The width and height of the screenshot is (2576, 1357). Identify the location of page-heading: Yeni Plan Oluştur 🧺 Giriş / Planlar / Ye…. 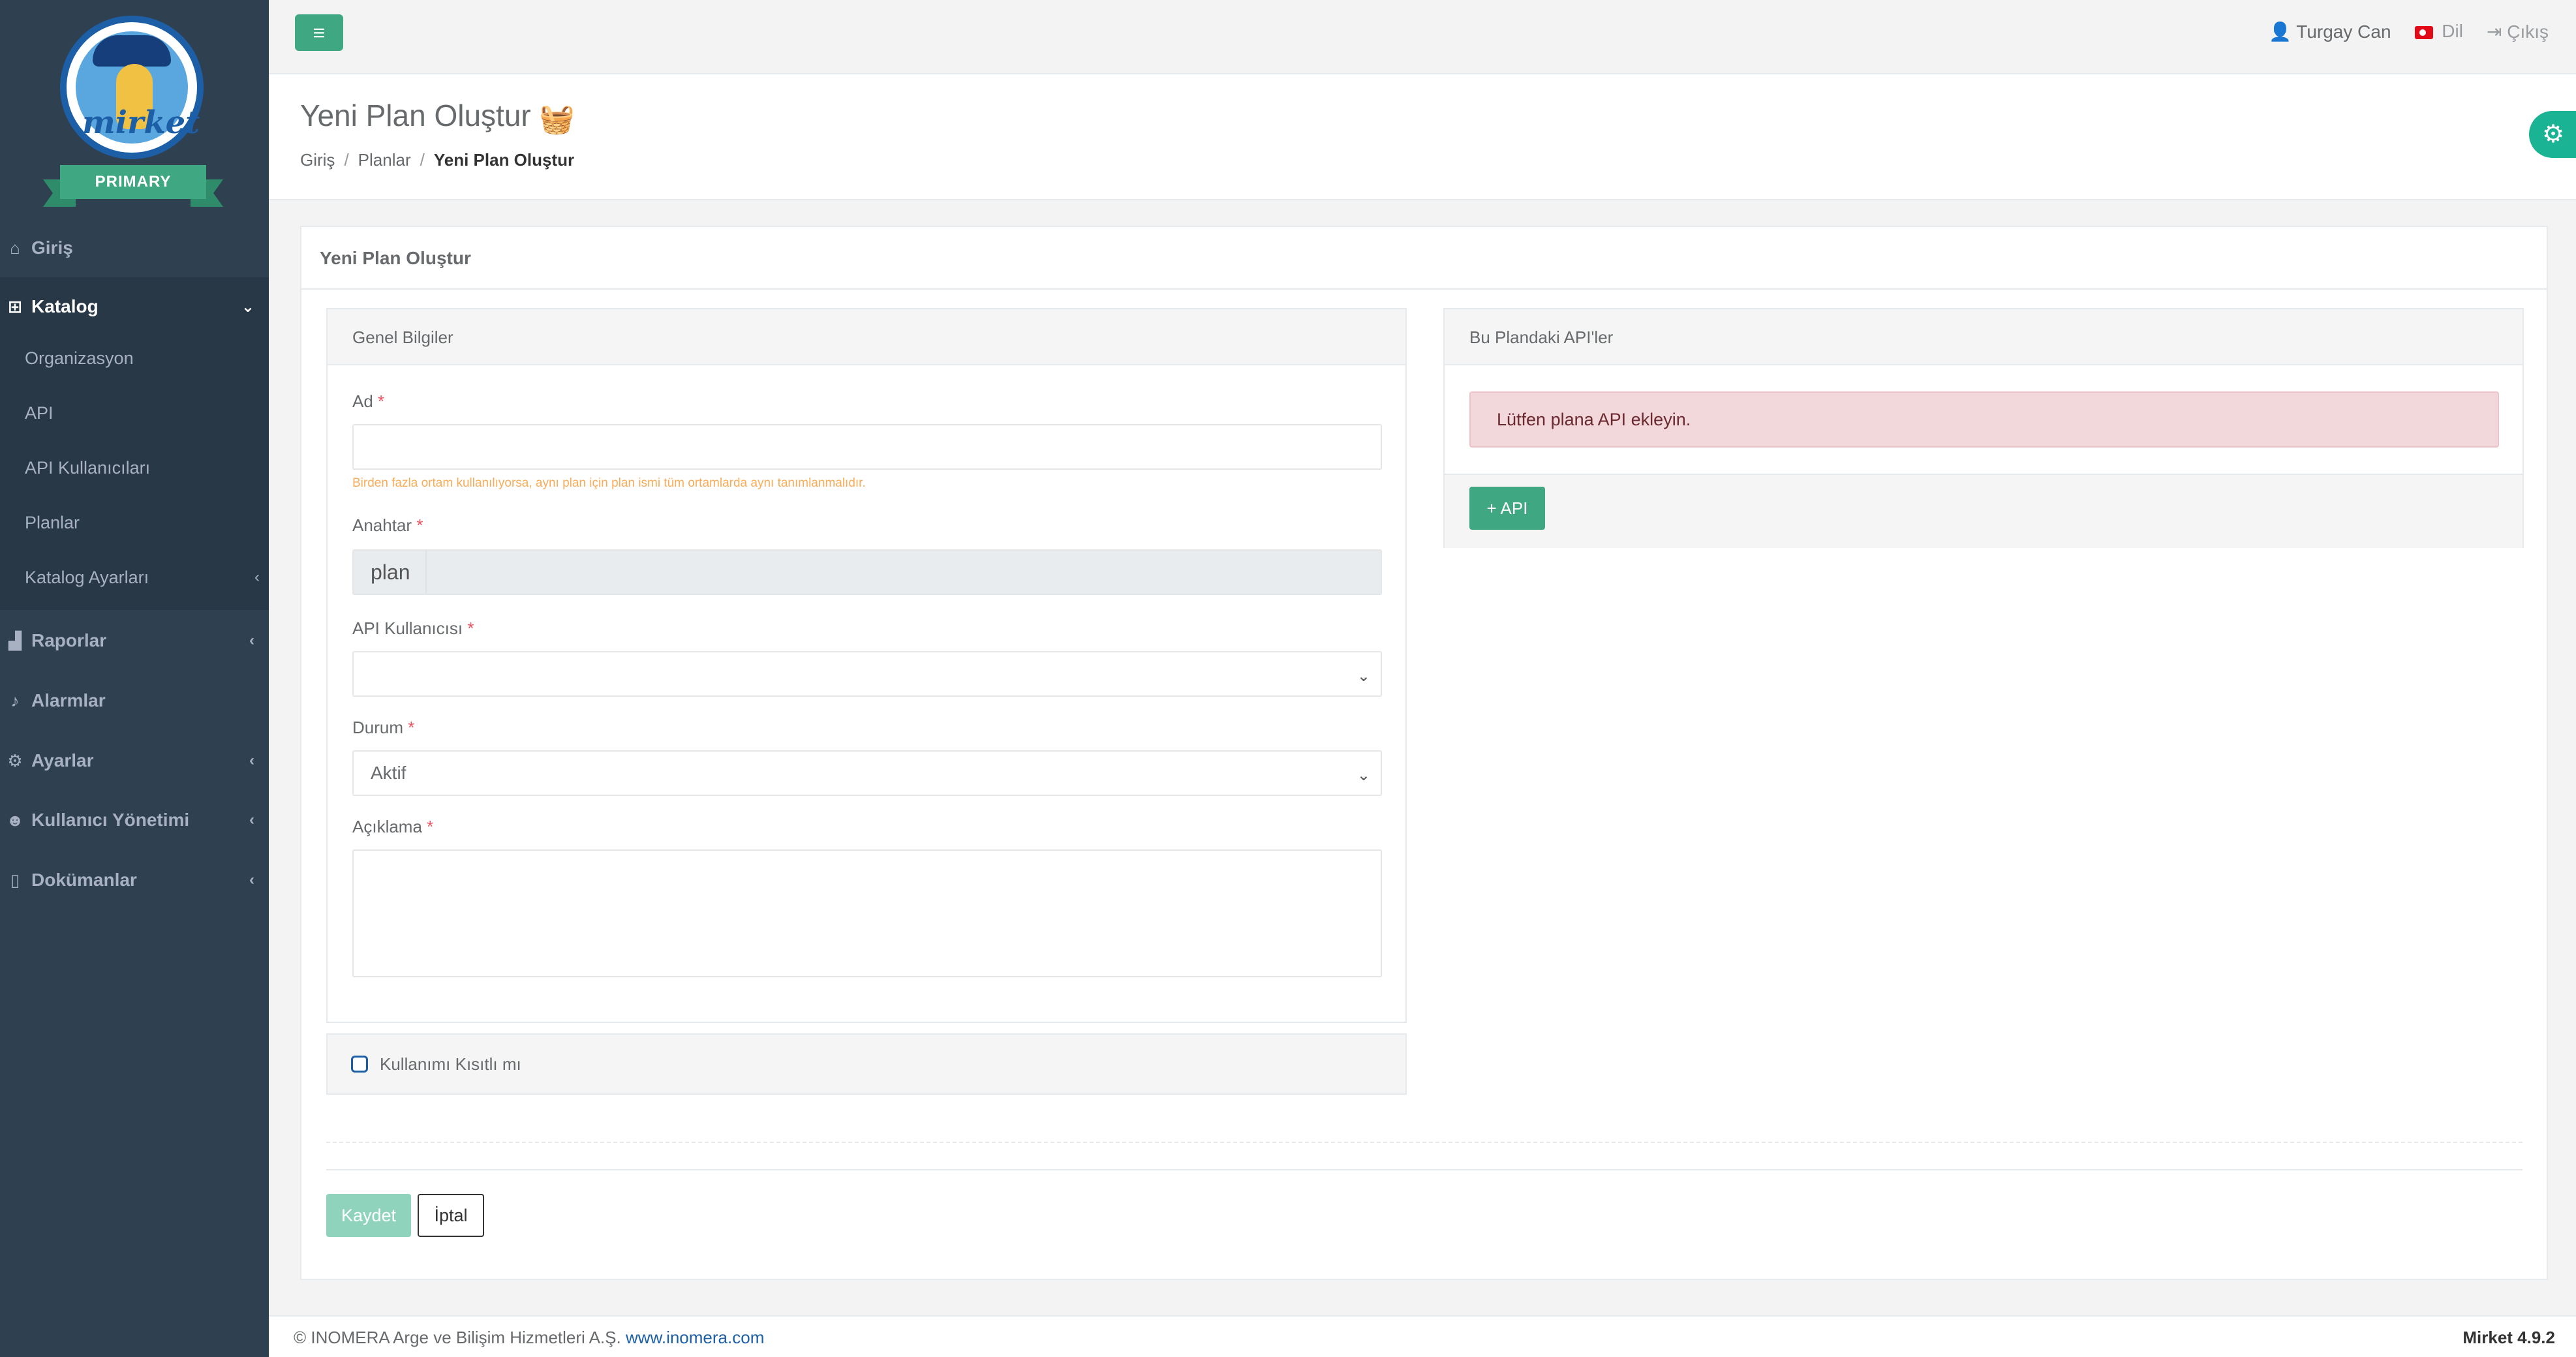
(1423, 137).